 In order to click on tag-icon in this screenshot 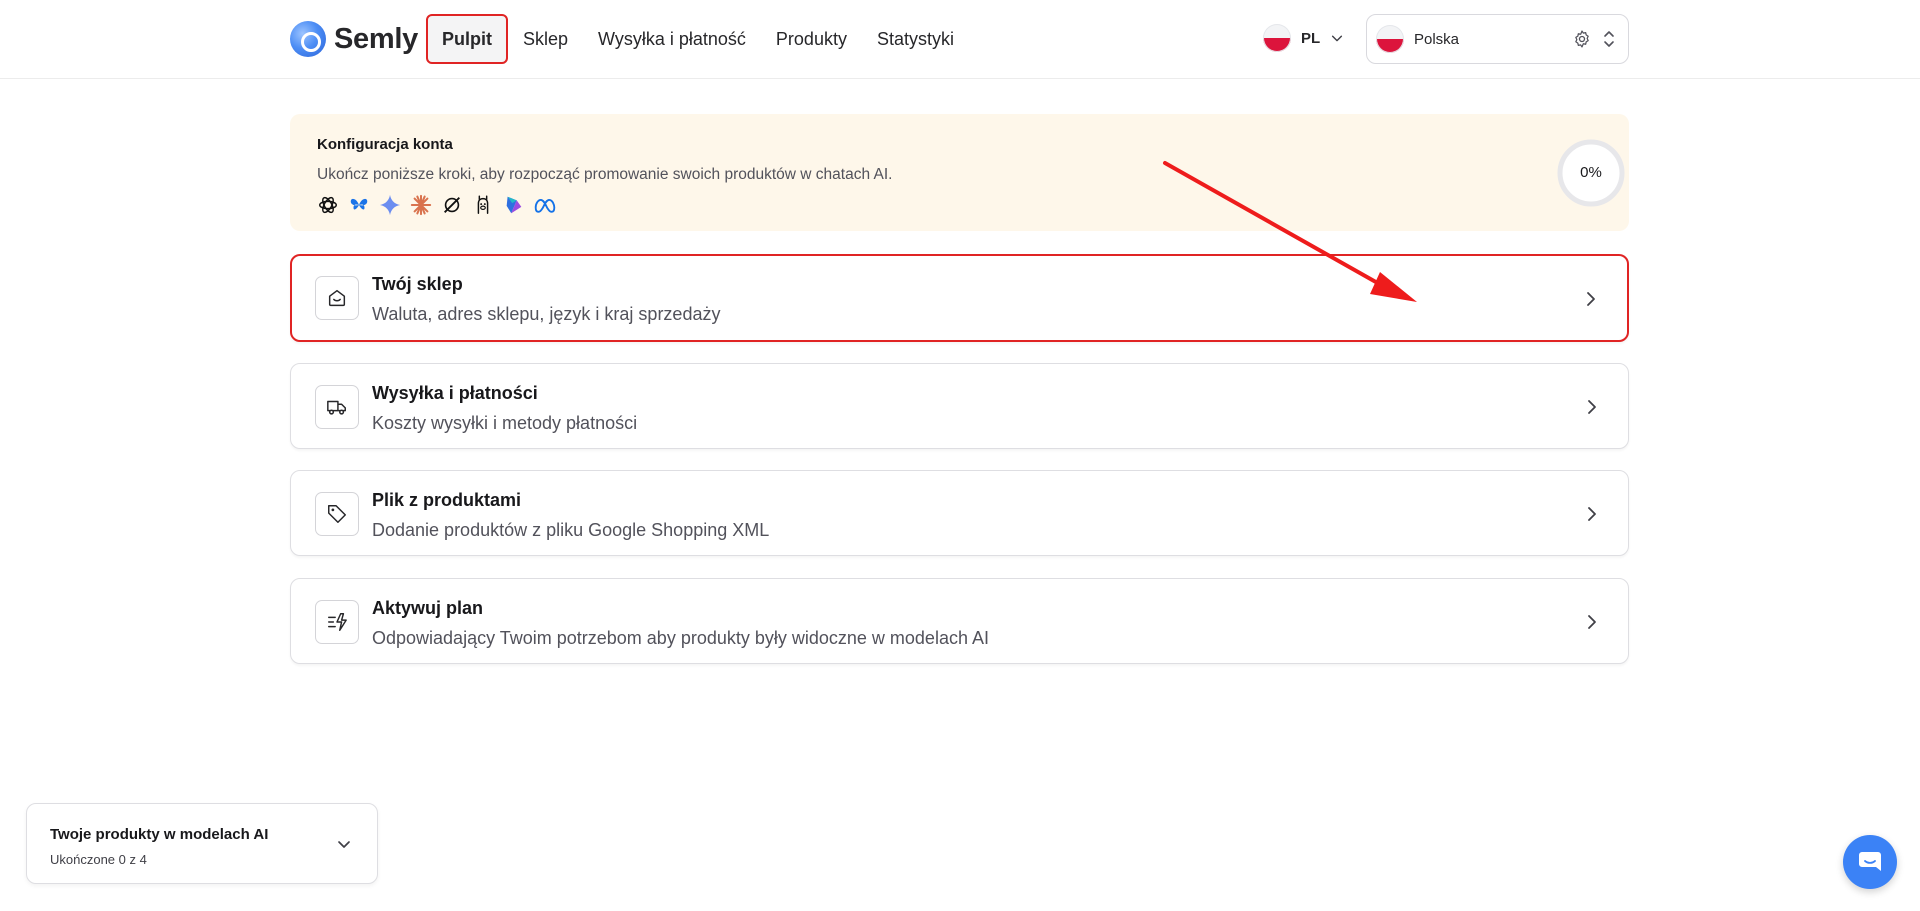, I will do `click(337, 514)`.